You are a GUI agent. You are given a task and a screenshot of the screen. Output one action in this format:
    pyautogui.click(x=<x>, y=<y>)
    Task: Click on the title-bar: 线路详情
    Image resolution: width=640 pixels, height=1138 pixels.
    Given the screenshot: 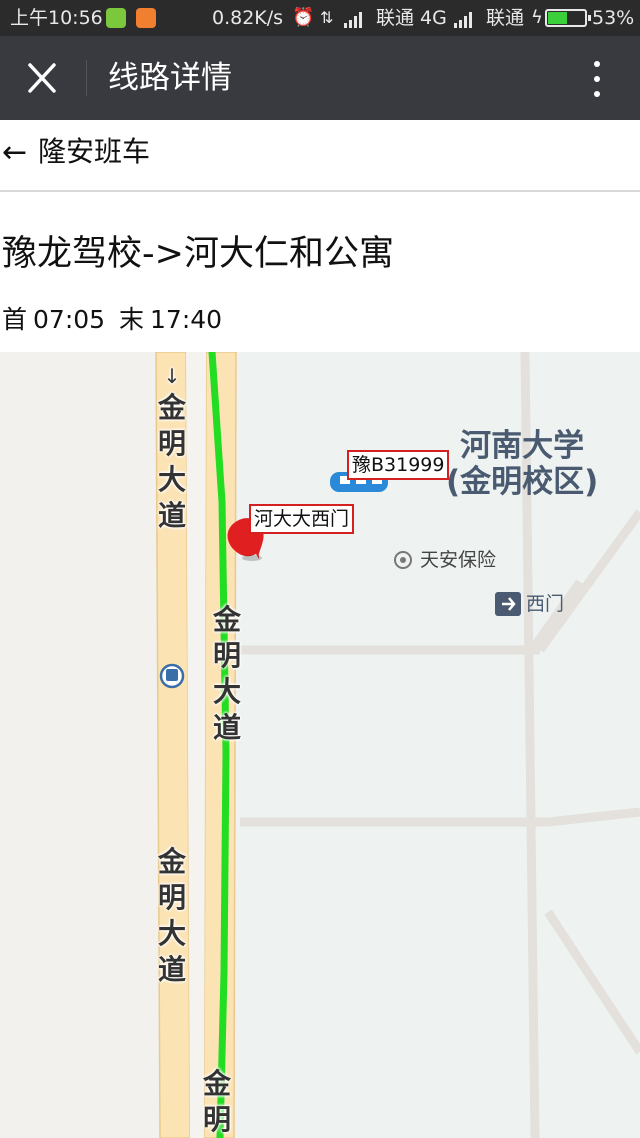 What is the action you would take?
    pyautogui.click(x=320, y=78)
    